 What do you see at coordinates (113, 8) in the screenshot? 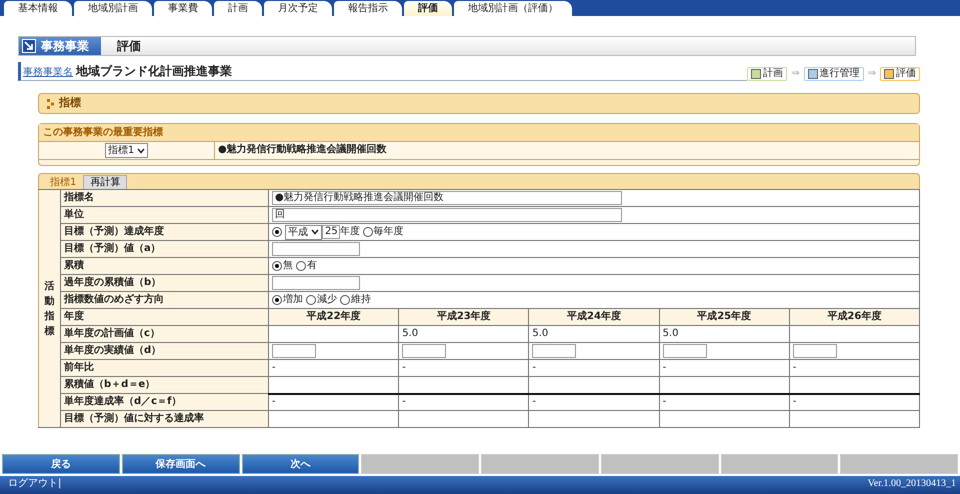
I see `tab: 地域別計画` at bounding box center [113, 8].